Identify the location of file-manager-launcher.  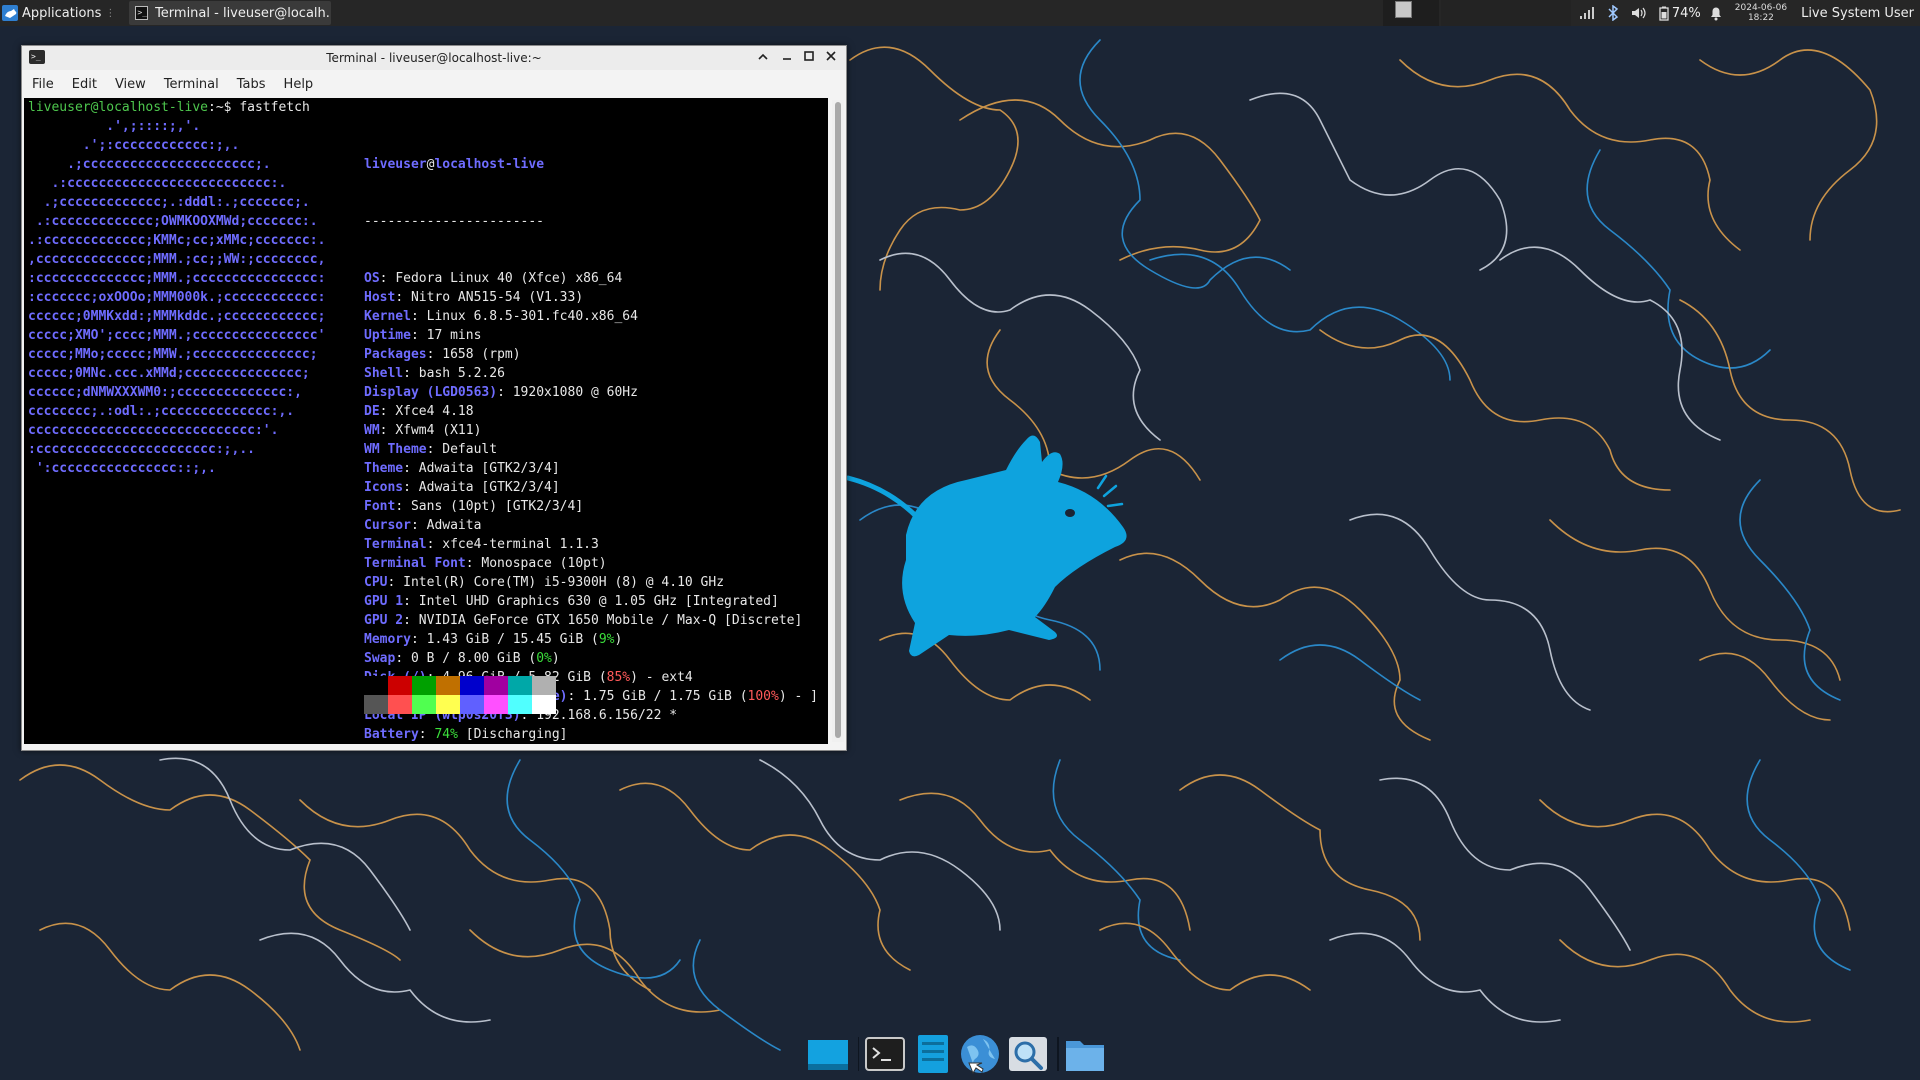
(933, 1054).